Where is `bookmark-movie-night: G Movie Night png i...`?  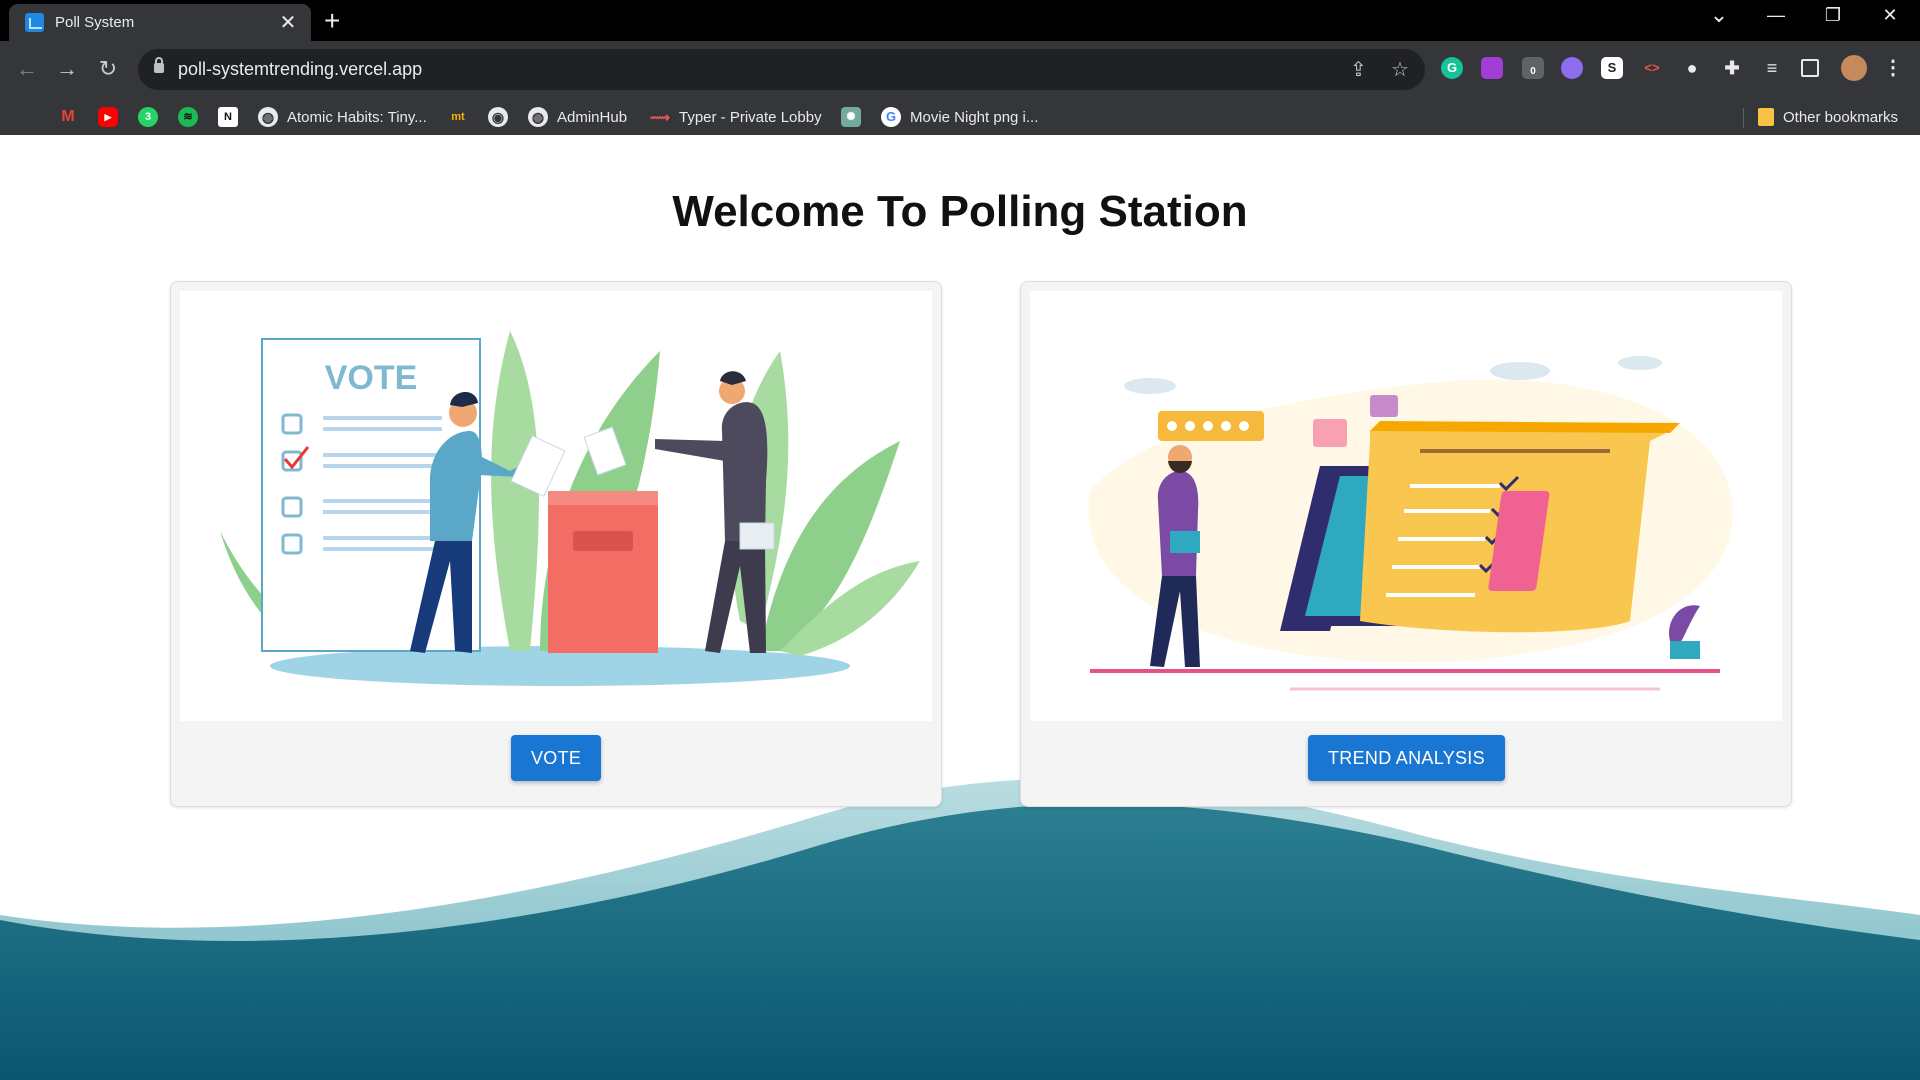
bookmark-movie-night: G Movie Night png i... is located at coordinates (959, 117).